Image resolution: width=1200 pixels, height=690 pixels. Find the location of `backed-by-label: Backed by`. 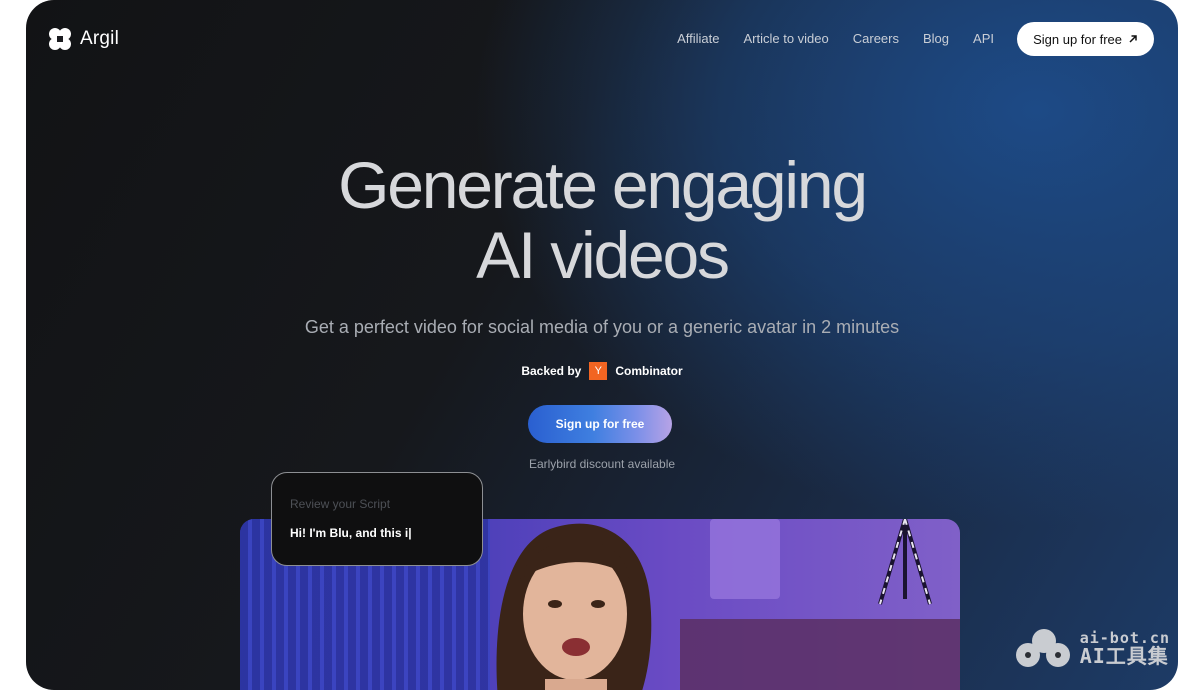

backed-by-label: Backed by is located at coordinates (551, 371).